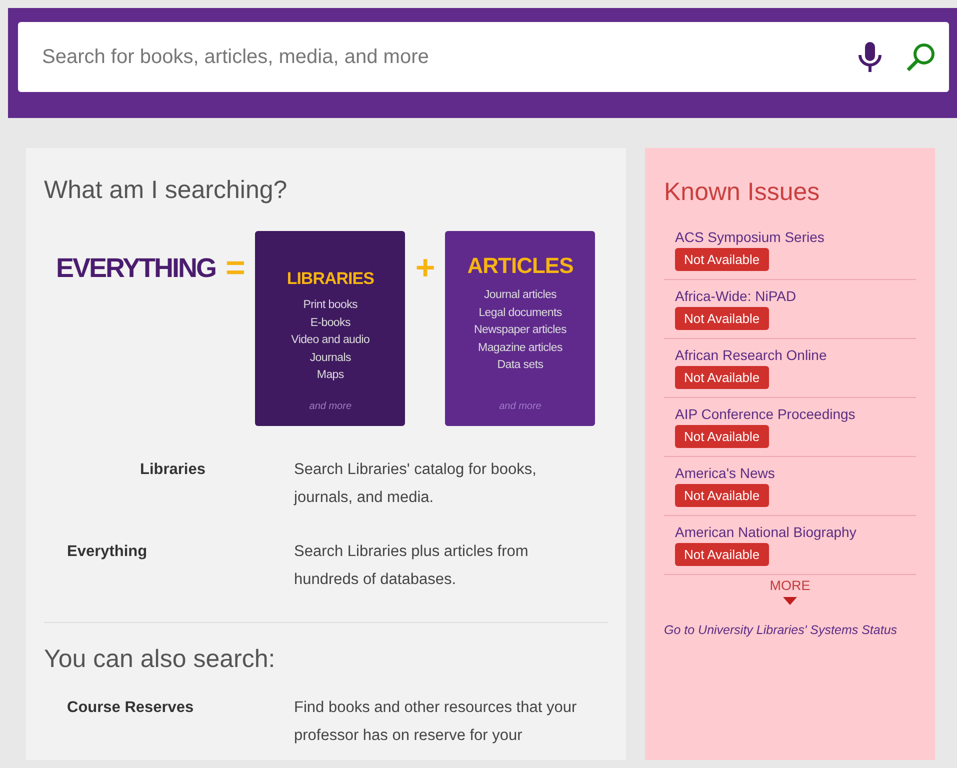 This screenshot has width=957, height=768. I want to click on section-title: What am I searching?, so click(166, 190).